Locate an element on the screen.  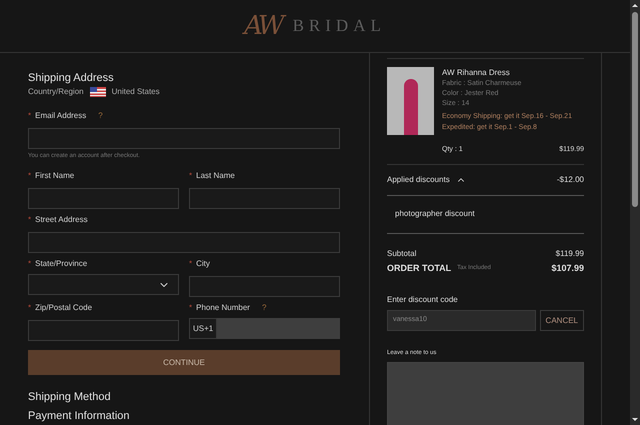
scrollbar-drawing is located at coordinates (635, 212).